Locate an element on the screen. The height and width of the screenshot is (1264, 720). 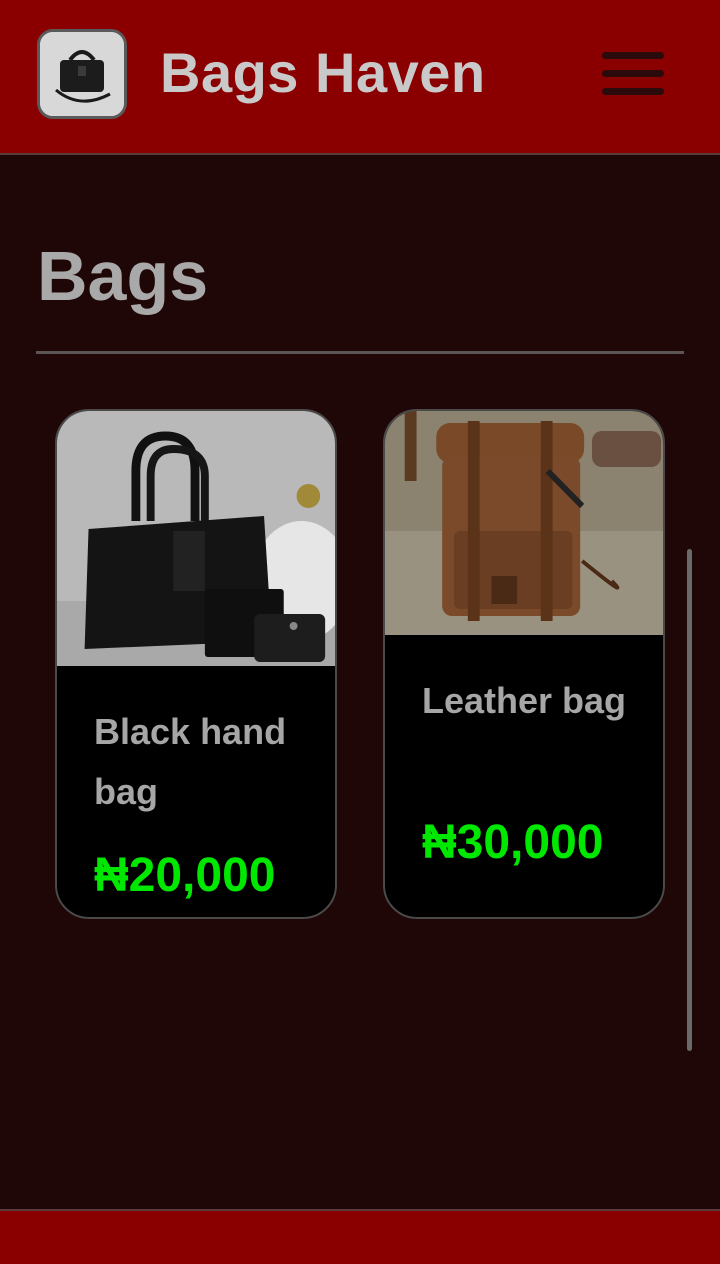
app-footer is located at coordinates (360, 1236).